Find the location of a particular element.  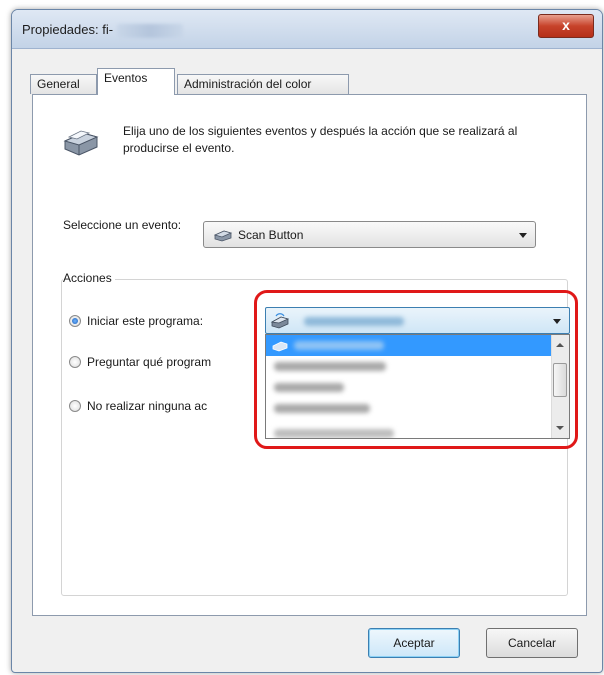

radio-start-program-label: Iniciar este programa: is located at coordinates (145, 321).